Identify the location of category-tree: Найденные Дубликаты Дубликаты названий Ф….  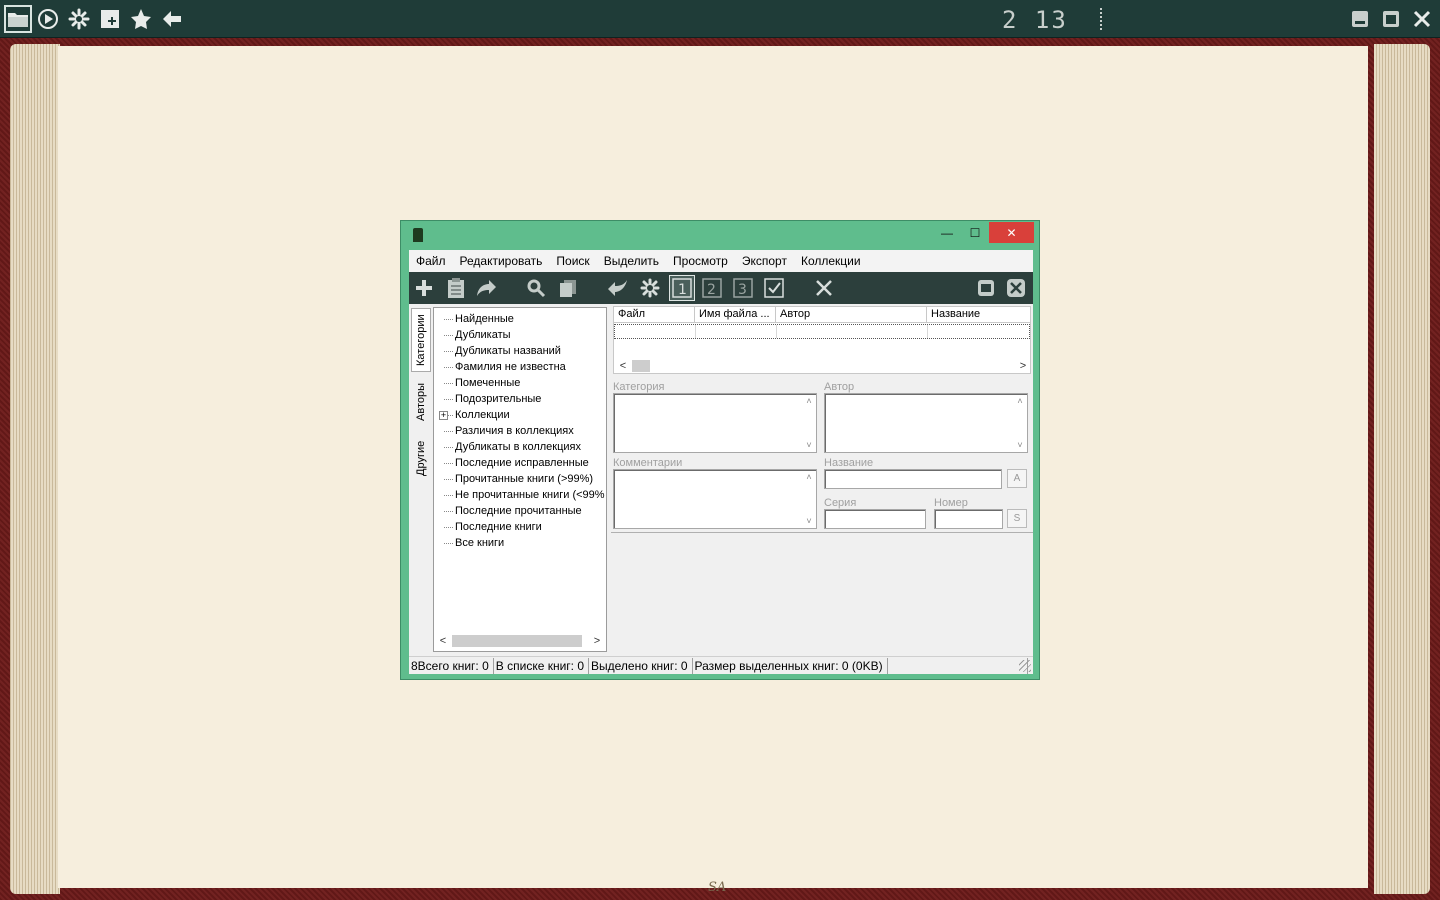
(520, 479).